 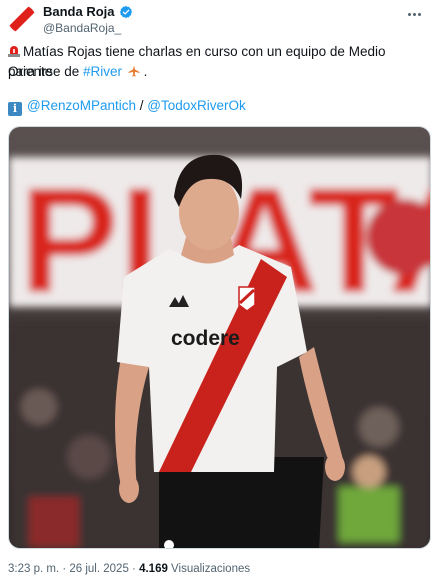 I want to click on tweet-date-link: 26 jul. 2025, so click(x=98, y=569).